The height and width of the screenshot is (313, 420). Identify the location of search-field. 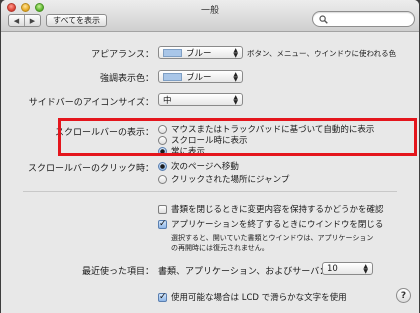
(363, 19).